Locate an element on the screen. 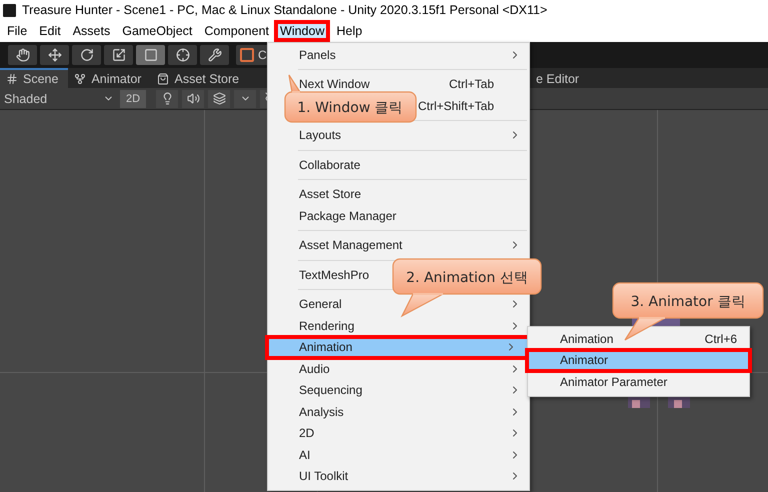 This screenshot has width=768, height=492. menu-item: AI is located at coordinates (398, 455).